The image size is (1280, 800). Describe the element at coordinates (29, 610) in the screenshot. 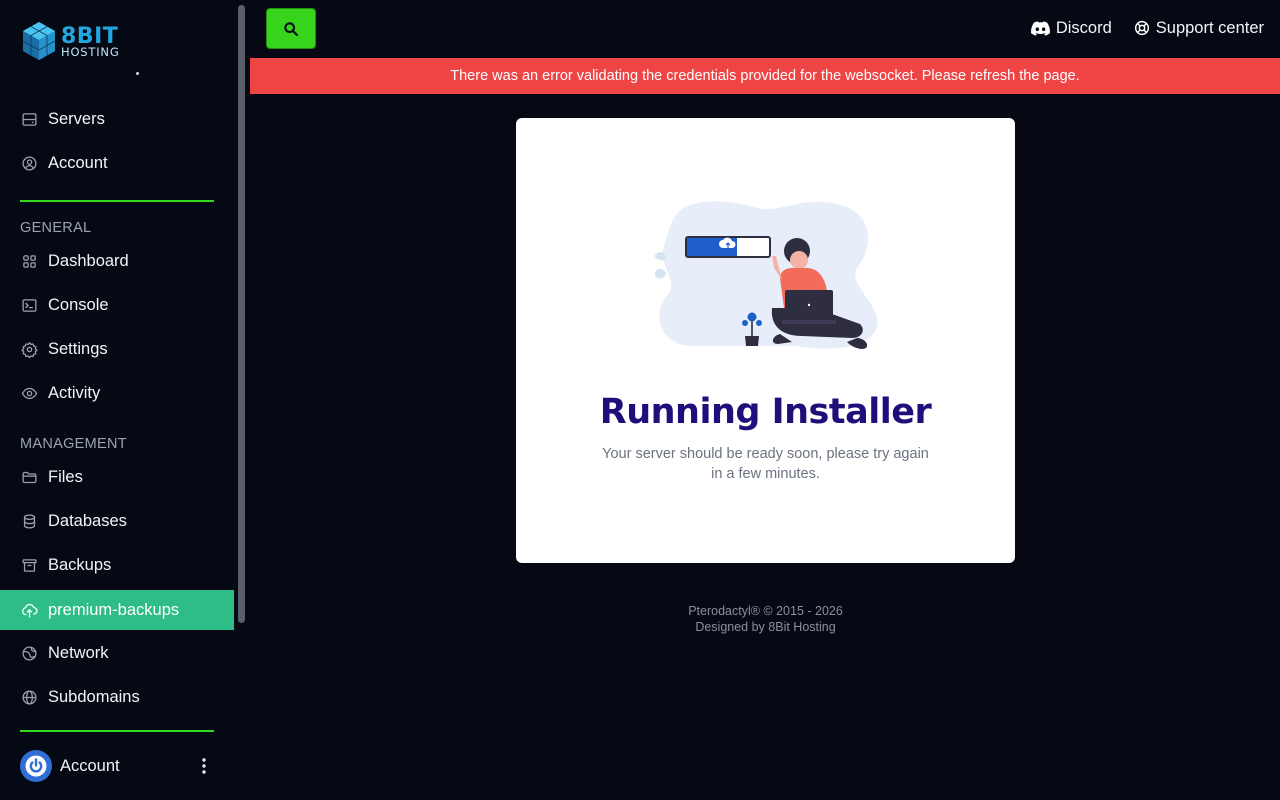

I see `cloud-upload-icon` at that location.